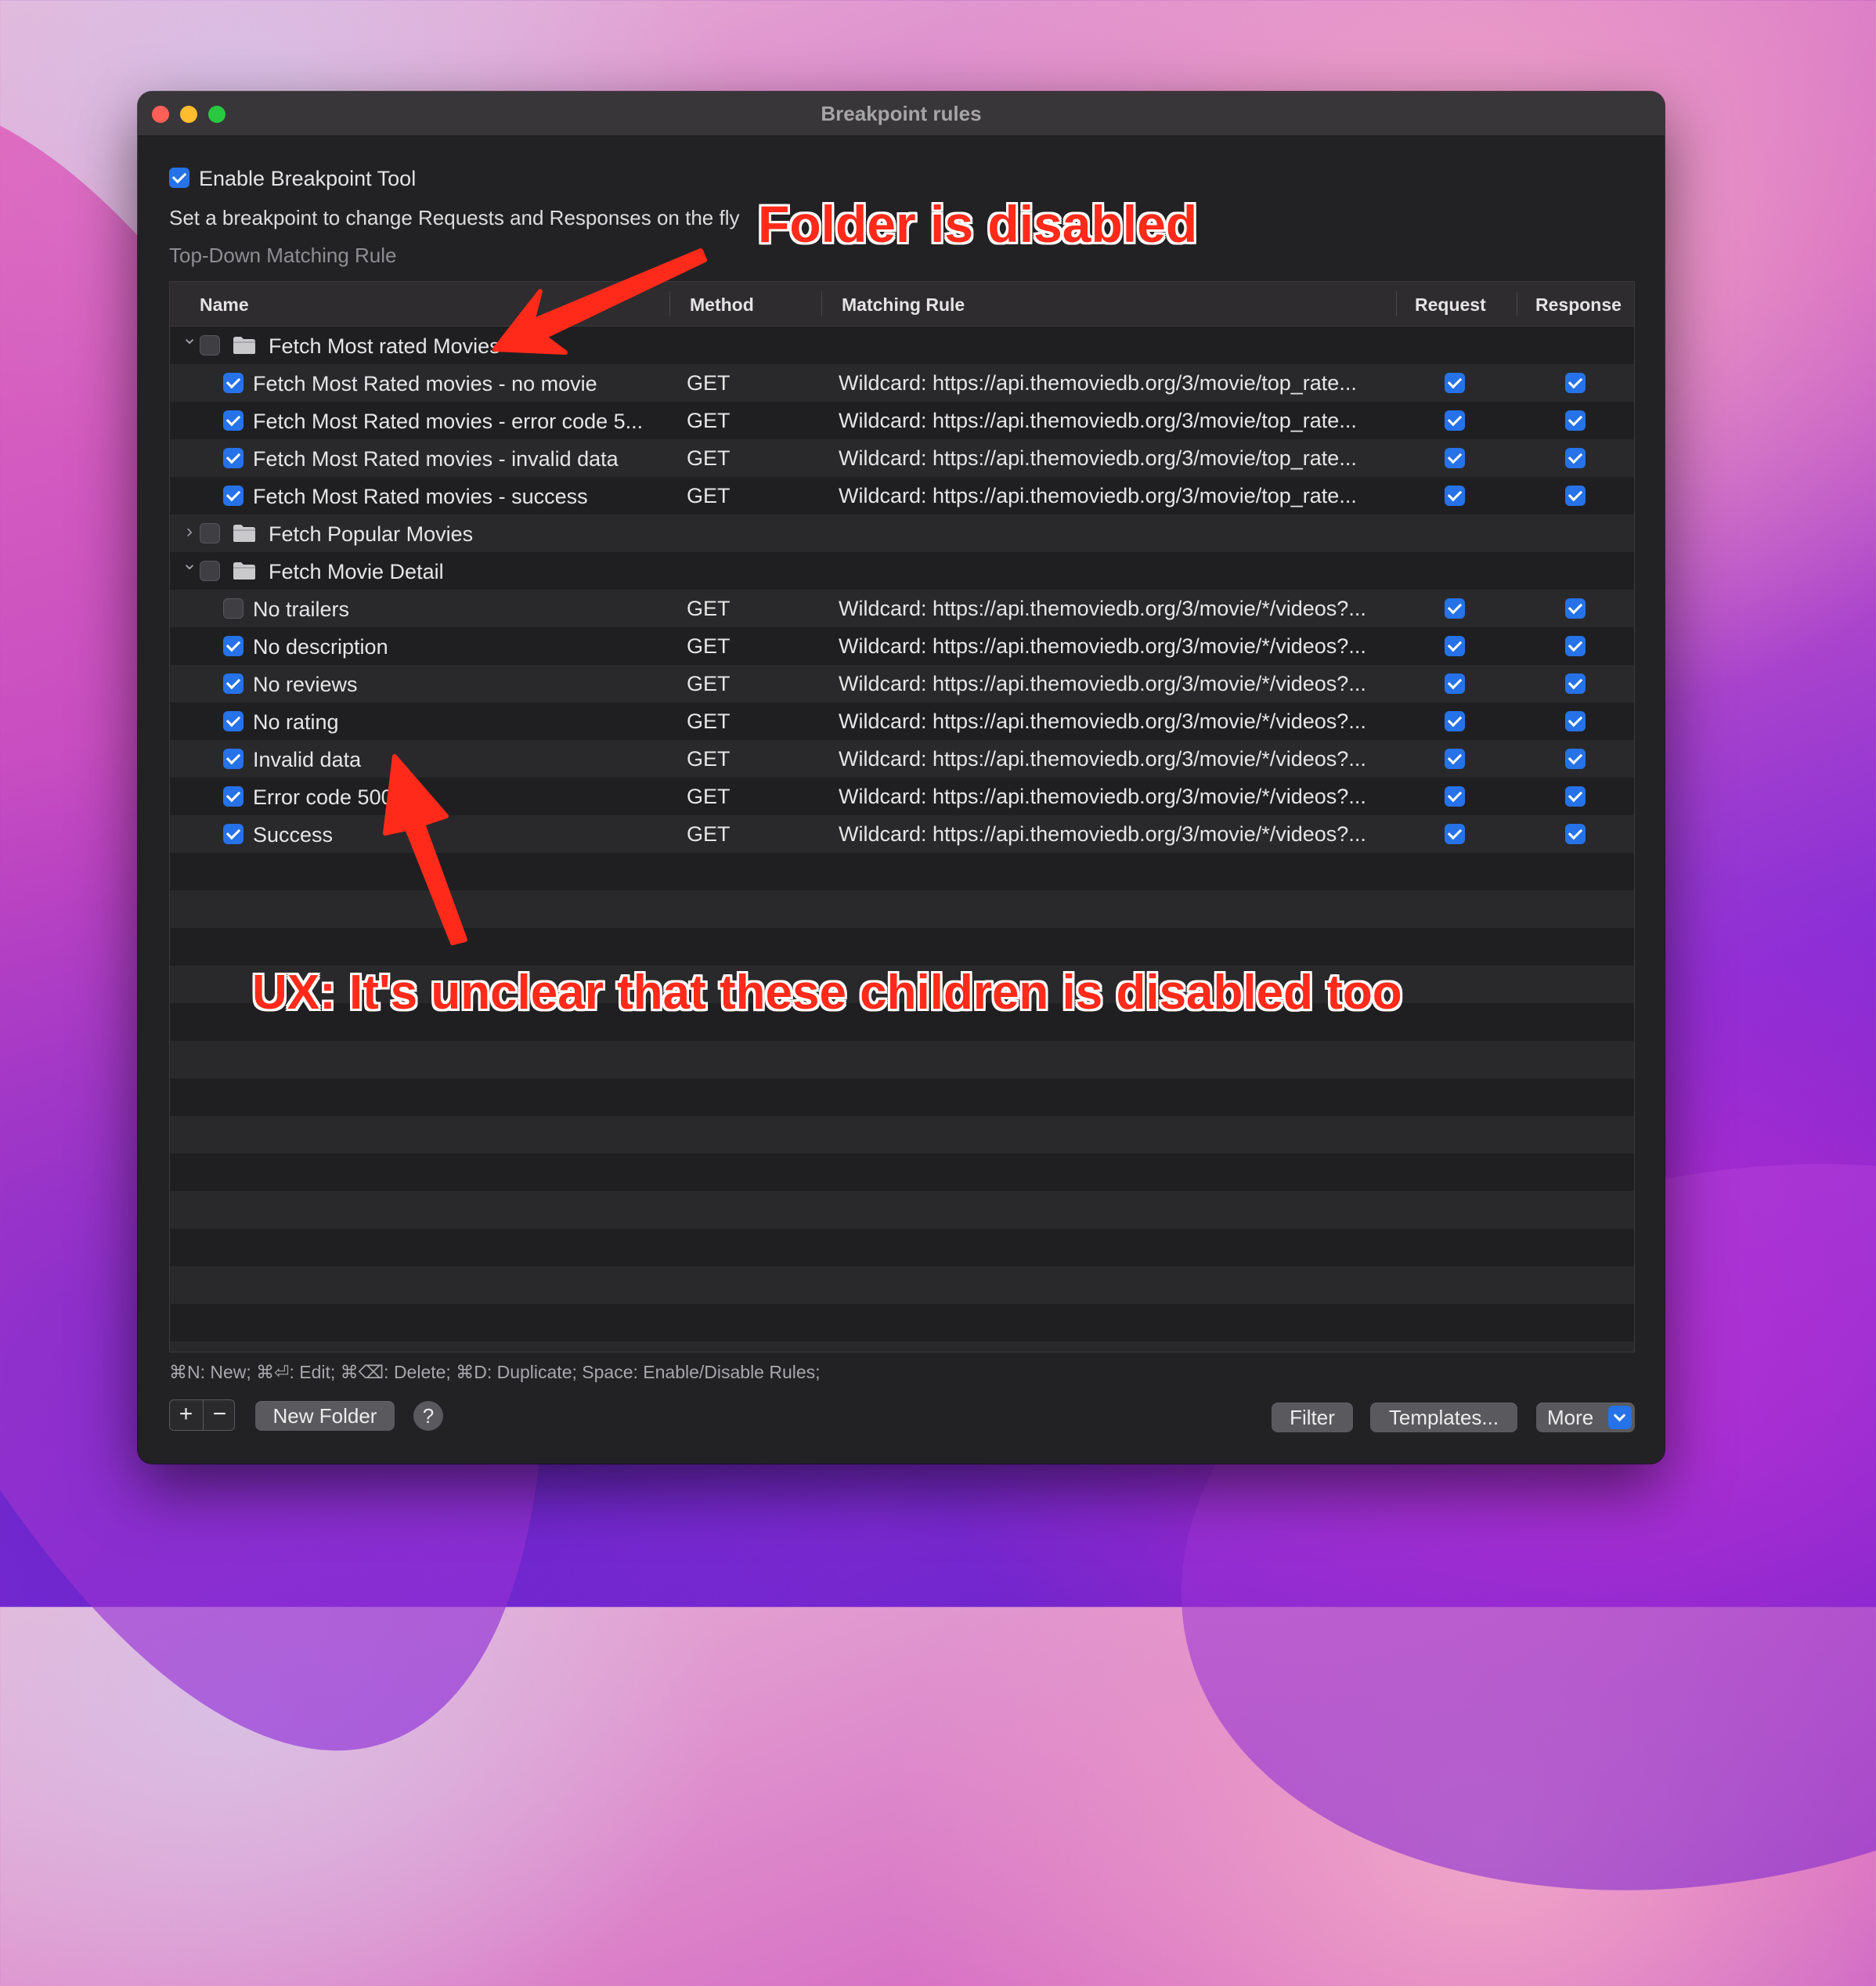 This screenshot has height=1986, width=1876. Describe the element at coordinates (904, 305) in the screenshot. I see `column-header-matching-rule: Matching Rule` at that location.